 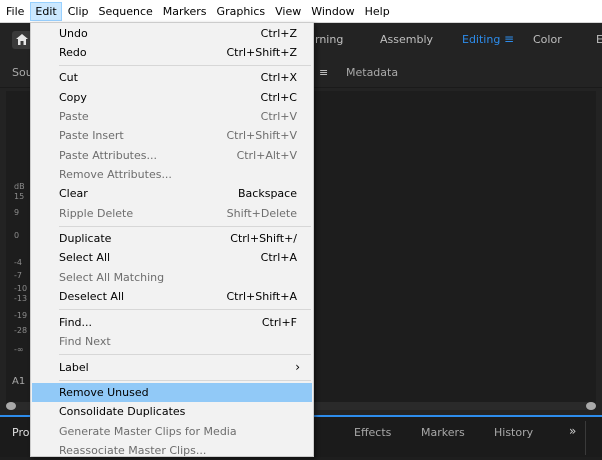 I want to click on more-tabs-icon: », so click(x=572, y=431).